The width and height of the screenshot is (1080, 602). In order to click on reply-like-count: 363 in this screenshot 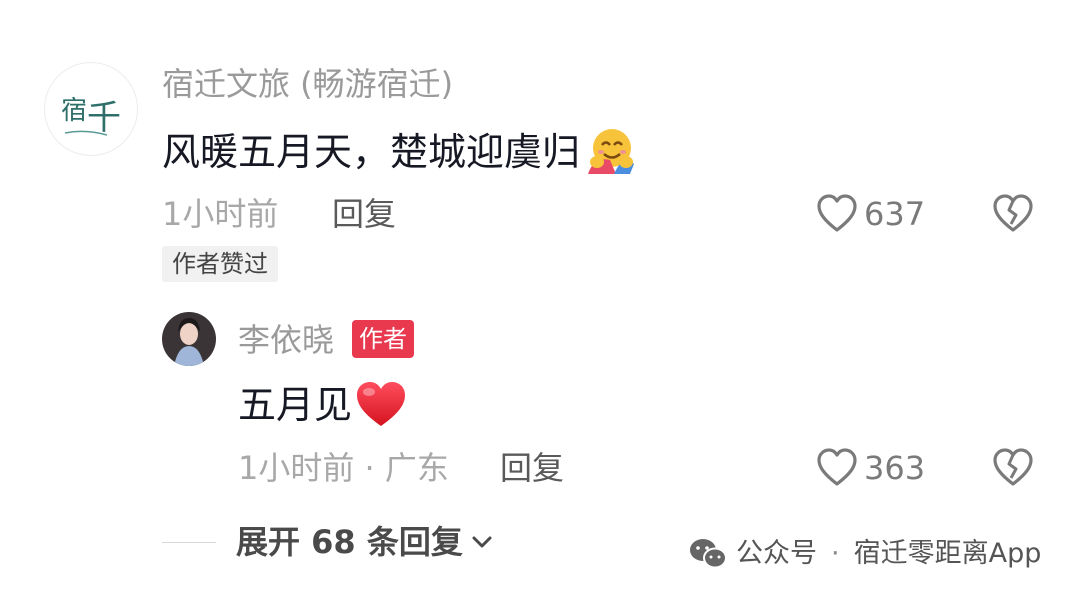, I will do `click(895, 468)`.